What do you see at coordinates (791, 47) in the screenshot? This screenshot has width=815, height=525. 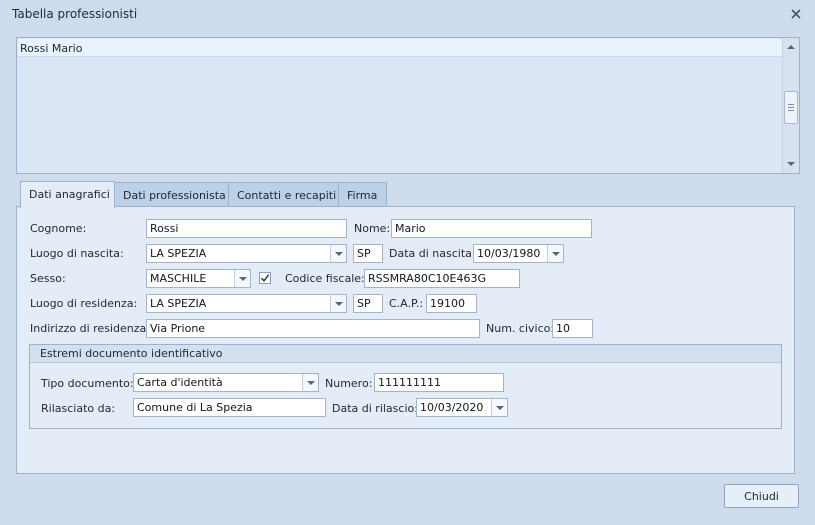 I see `scroll-up-icon` at bounding box center [791, 47].